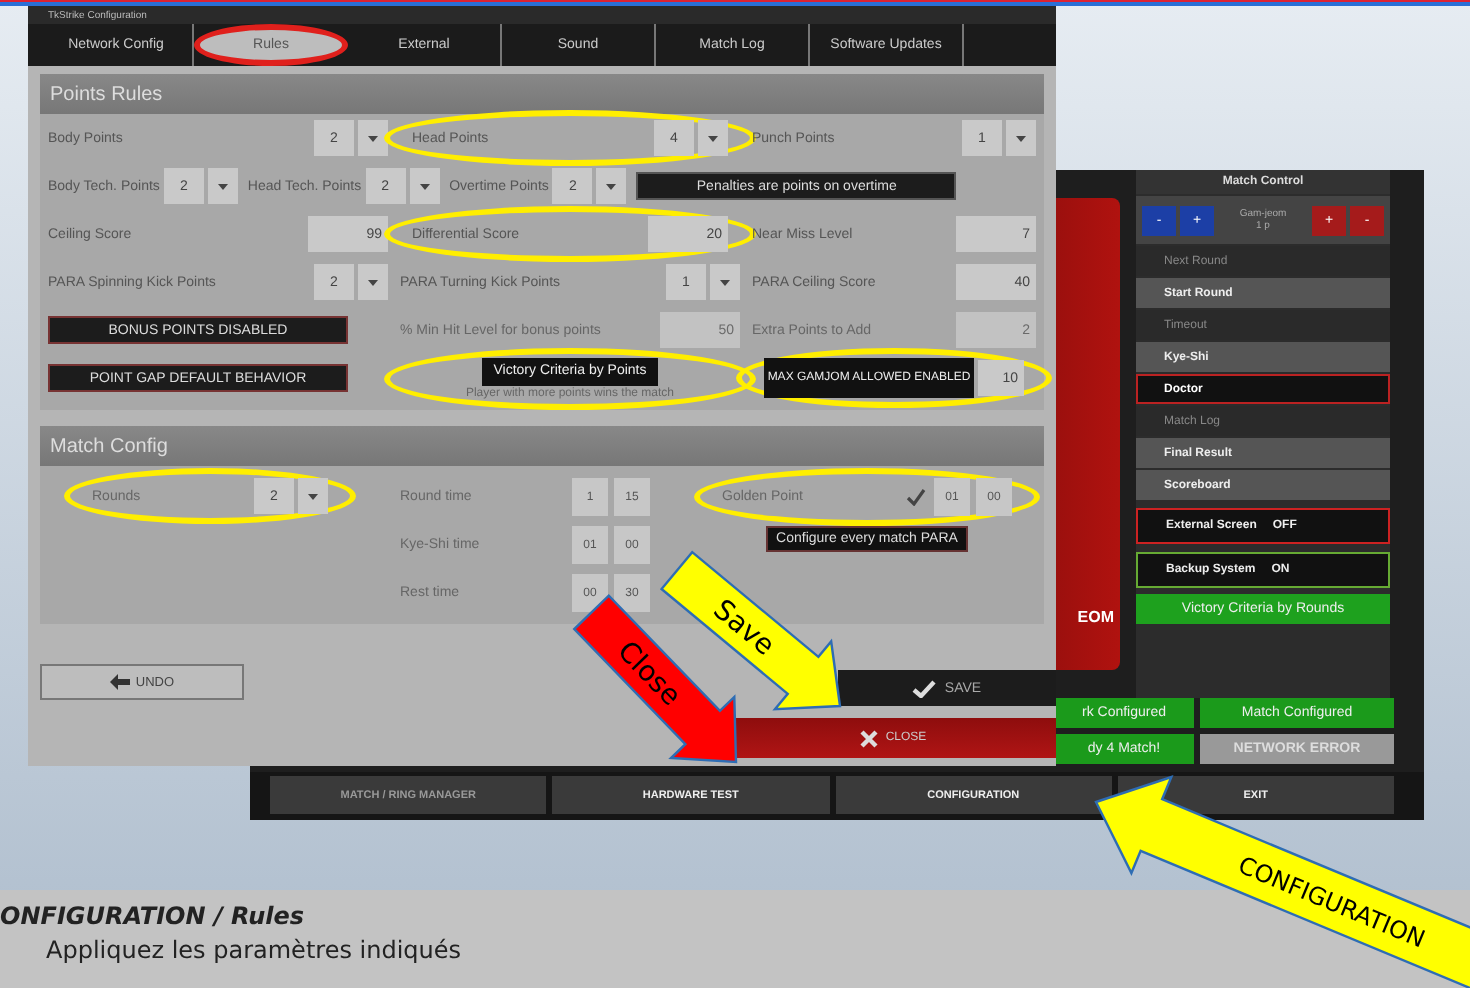  I want to click on checkbox, so click(916, 497).